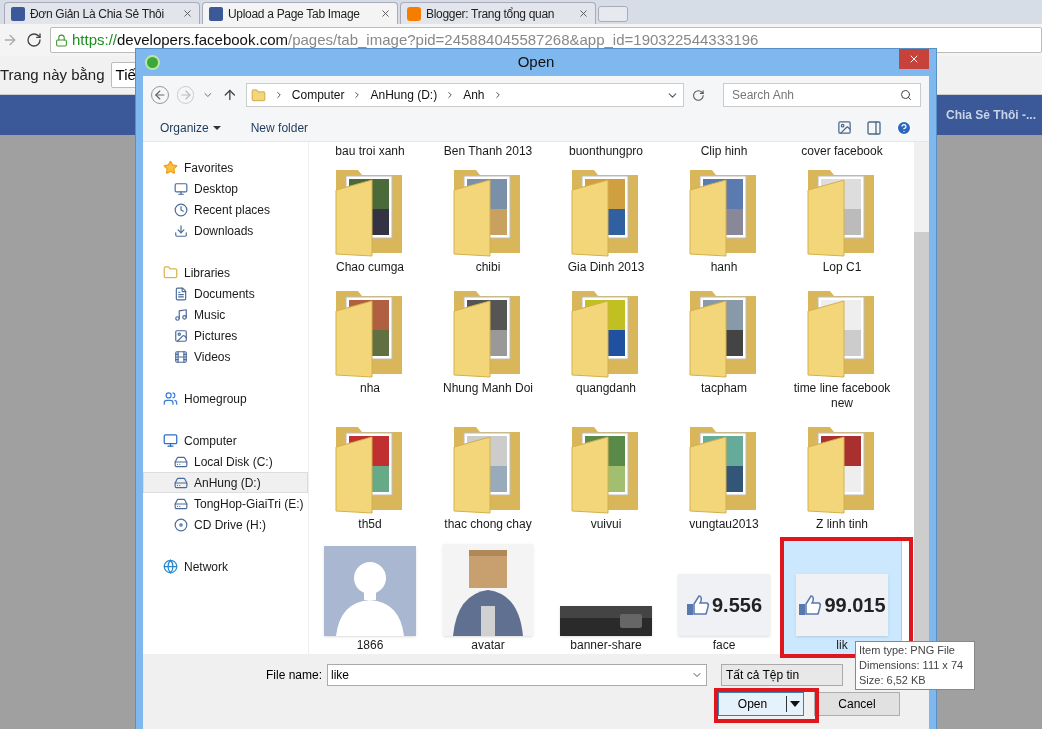  Describe the element at coordinates (170, 440) in the screenshot. I see `monitor-icon` at that location.